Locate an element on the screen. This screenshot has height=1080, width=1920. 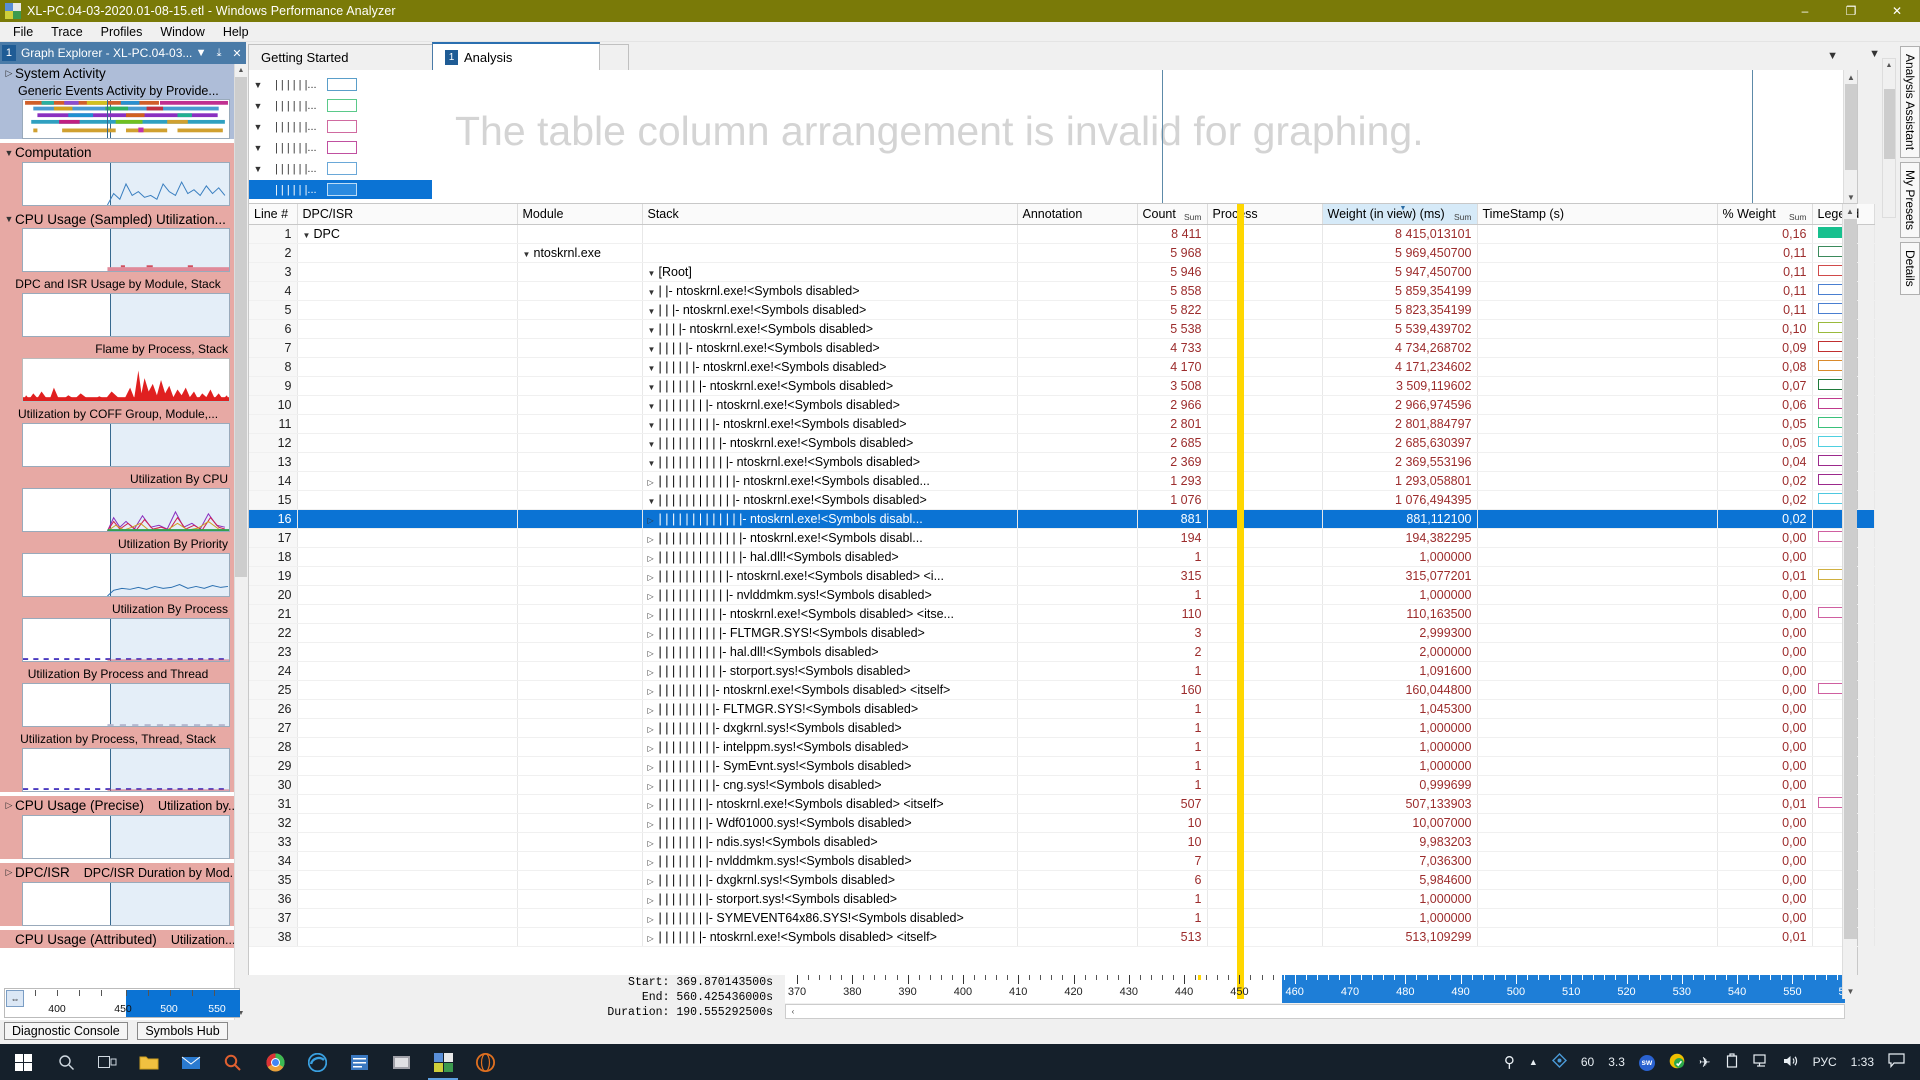
graph-explorer-scrollbar: ▲ ▼ is located at coordinates (240, 542).